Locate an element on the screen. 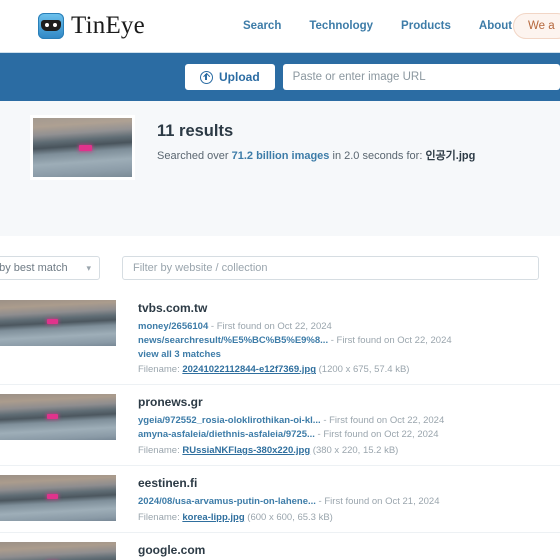 The width and height of the screenshot is (560, 560). tineye-logo: TinEye is located at coordinates (91, 26).